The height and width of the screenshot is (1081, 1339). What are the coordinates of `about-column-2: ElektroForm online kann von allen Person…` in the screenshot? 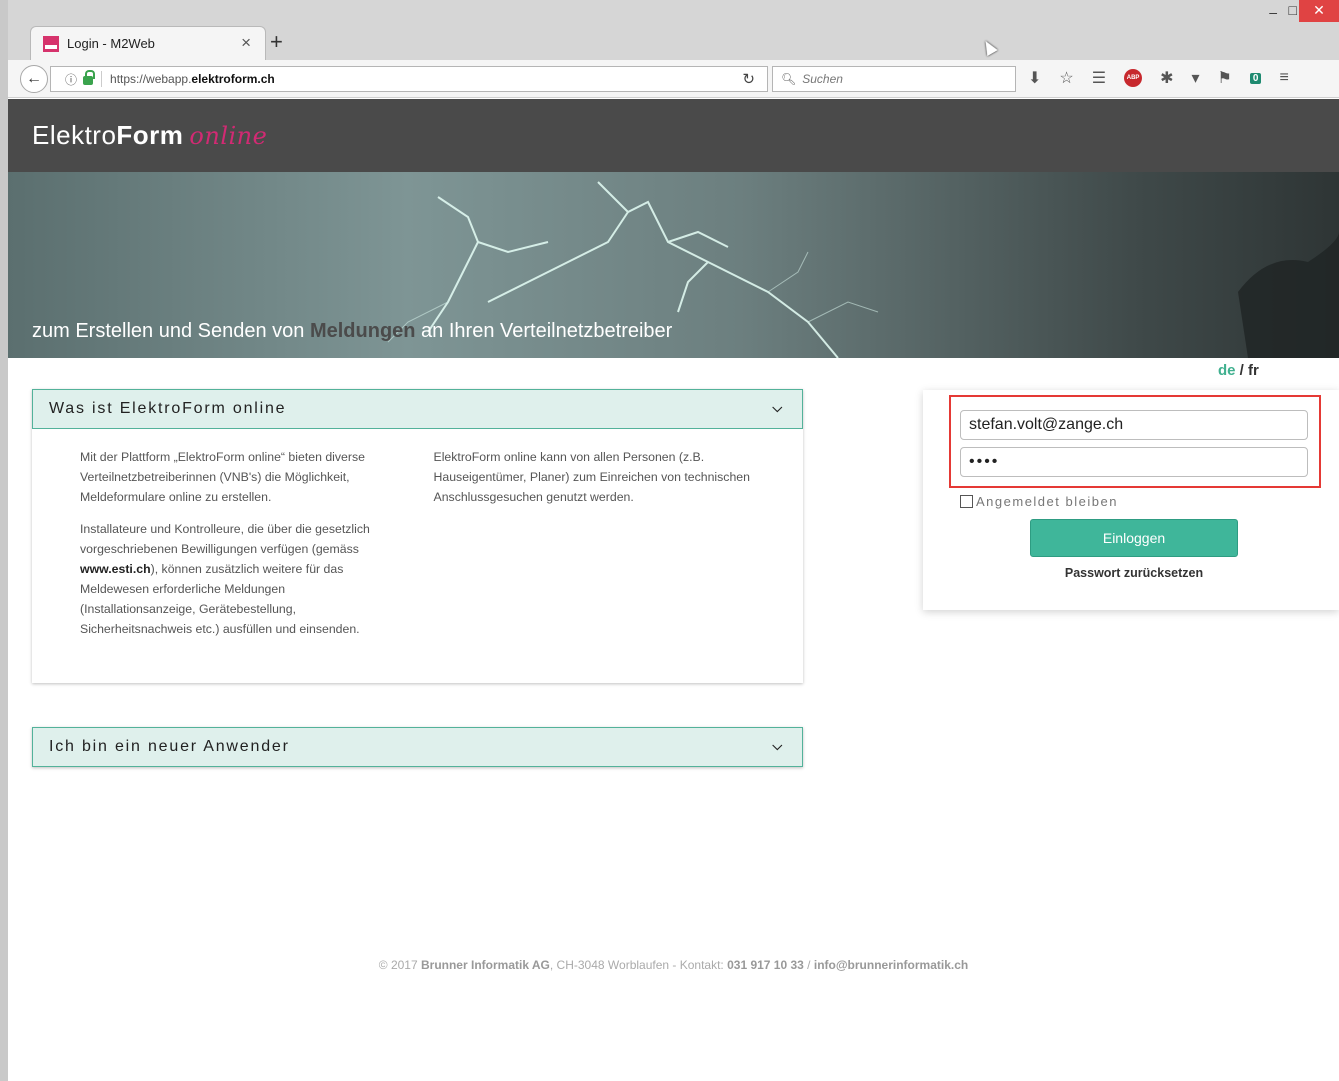 It's located at (595, 549).